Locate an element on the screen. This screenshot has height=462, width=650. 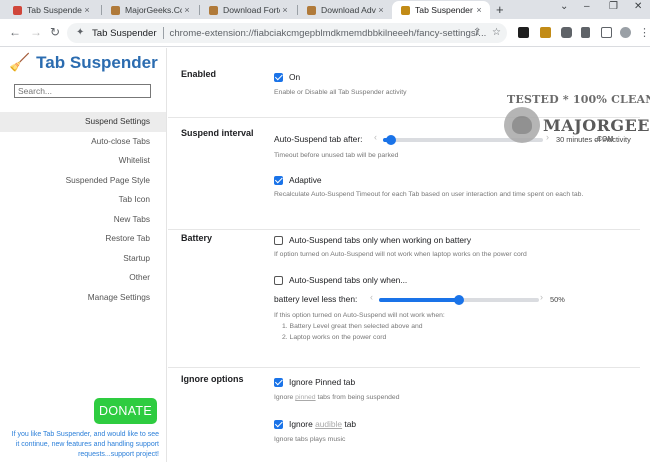
sidebar-item-tab-icon: Tab Icon is located at coordinates (83, 200).